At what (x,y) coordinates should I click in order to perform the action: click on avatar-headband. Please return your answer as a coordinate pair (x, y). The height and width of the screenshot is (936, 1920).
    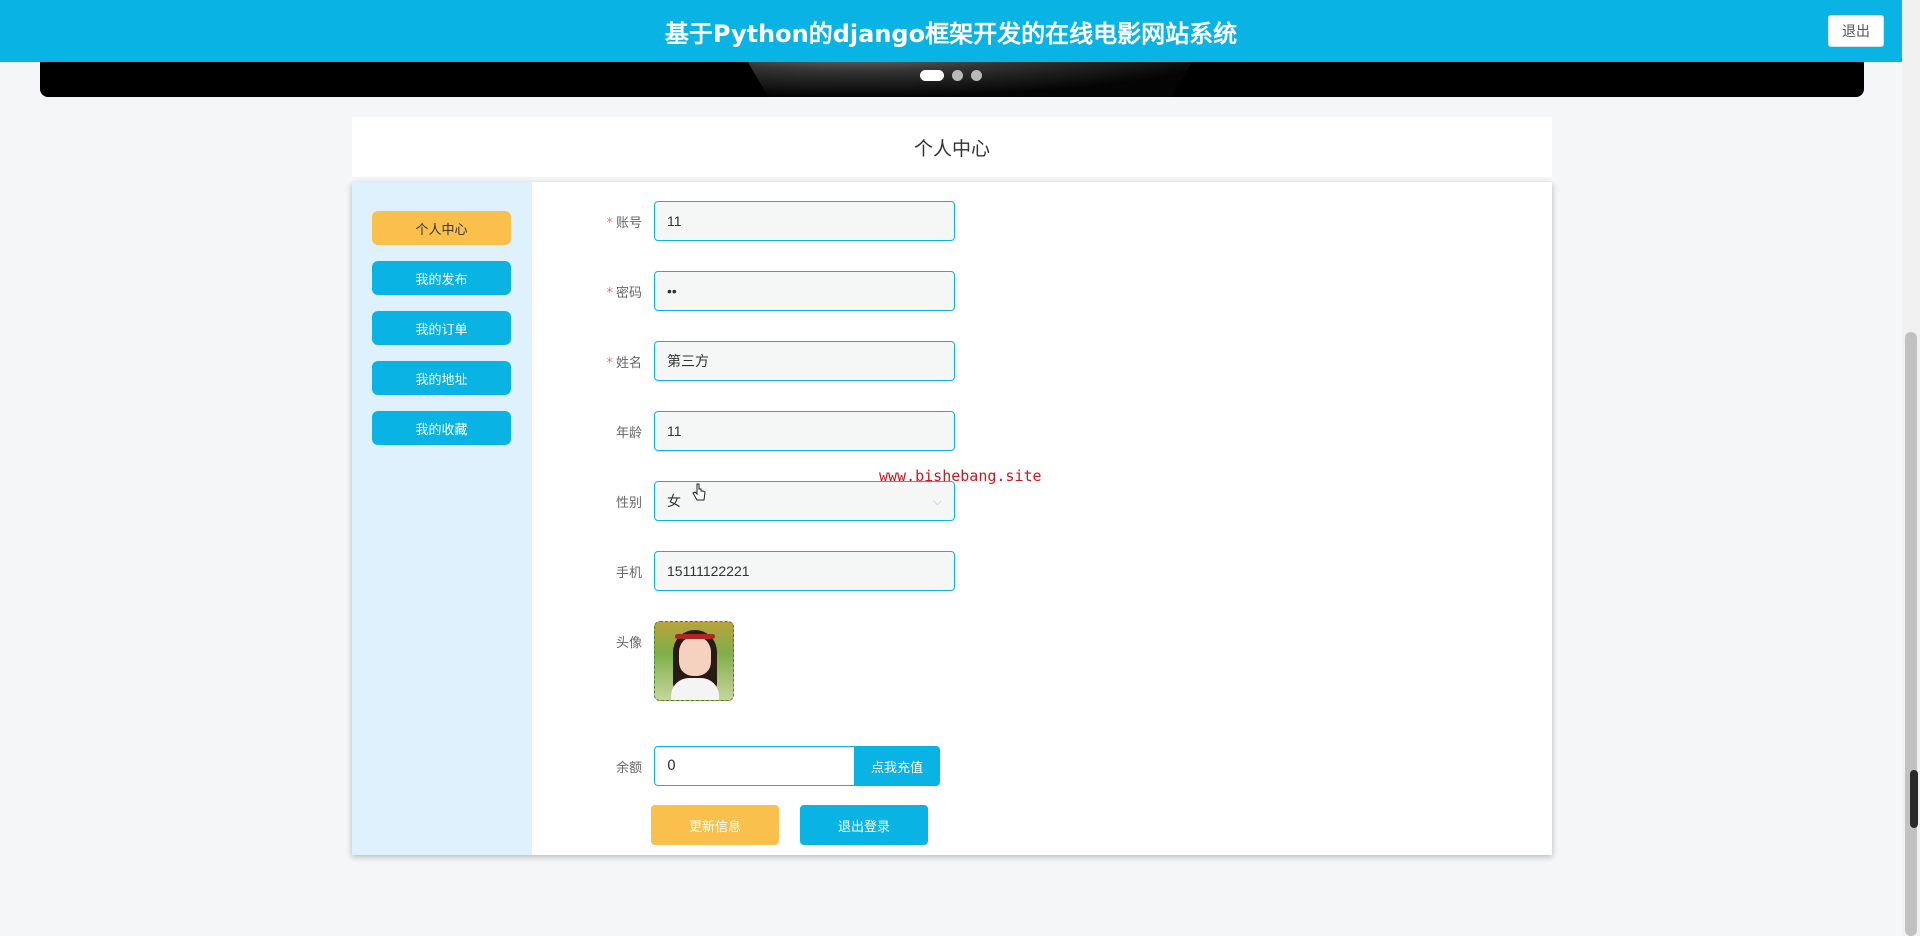
    Looking at the image, I should click on (695, 636).